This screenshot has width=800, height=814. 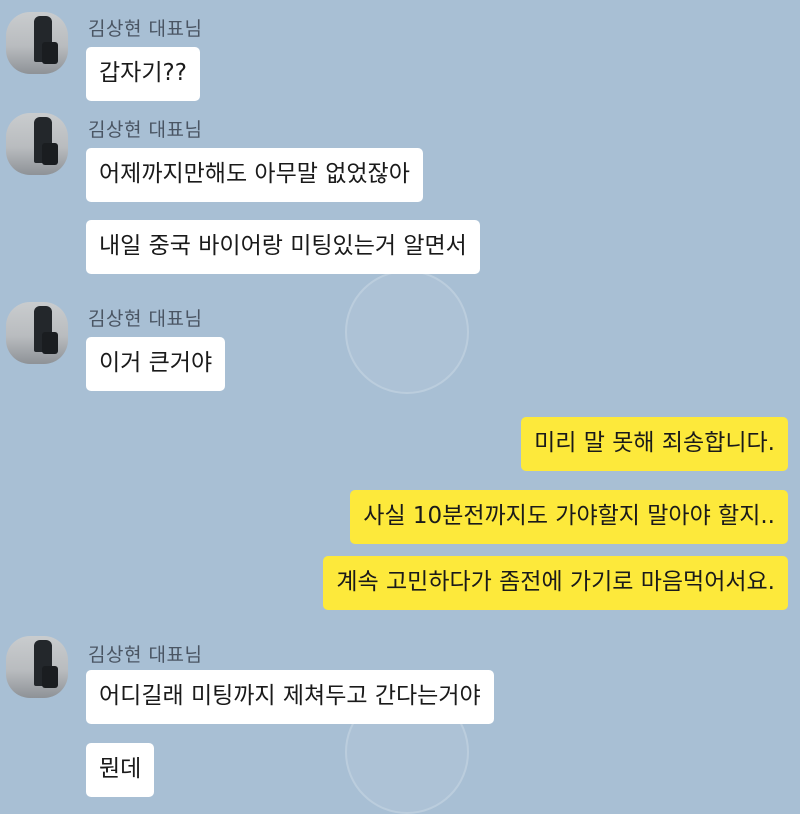 I want to click on incoming-message: 어디길래 미팅까지 제쳐두고 간다는거야, so click(x=290, y=697).